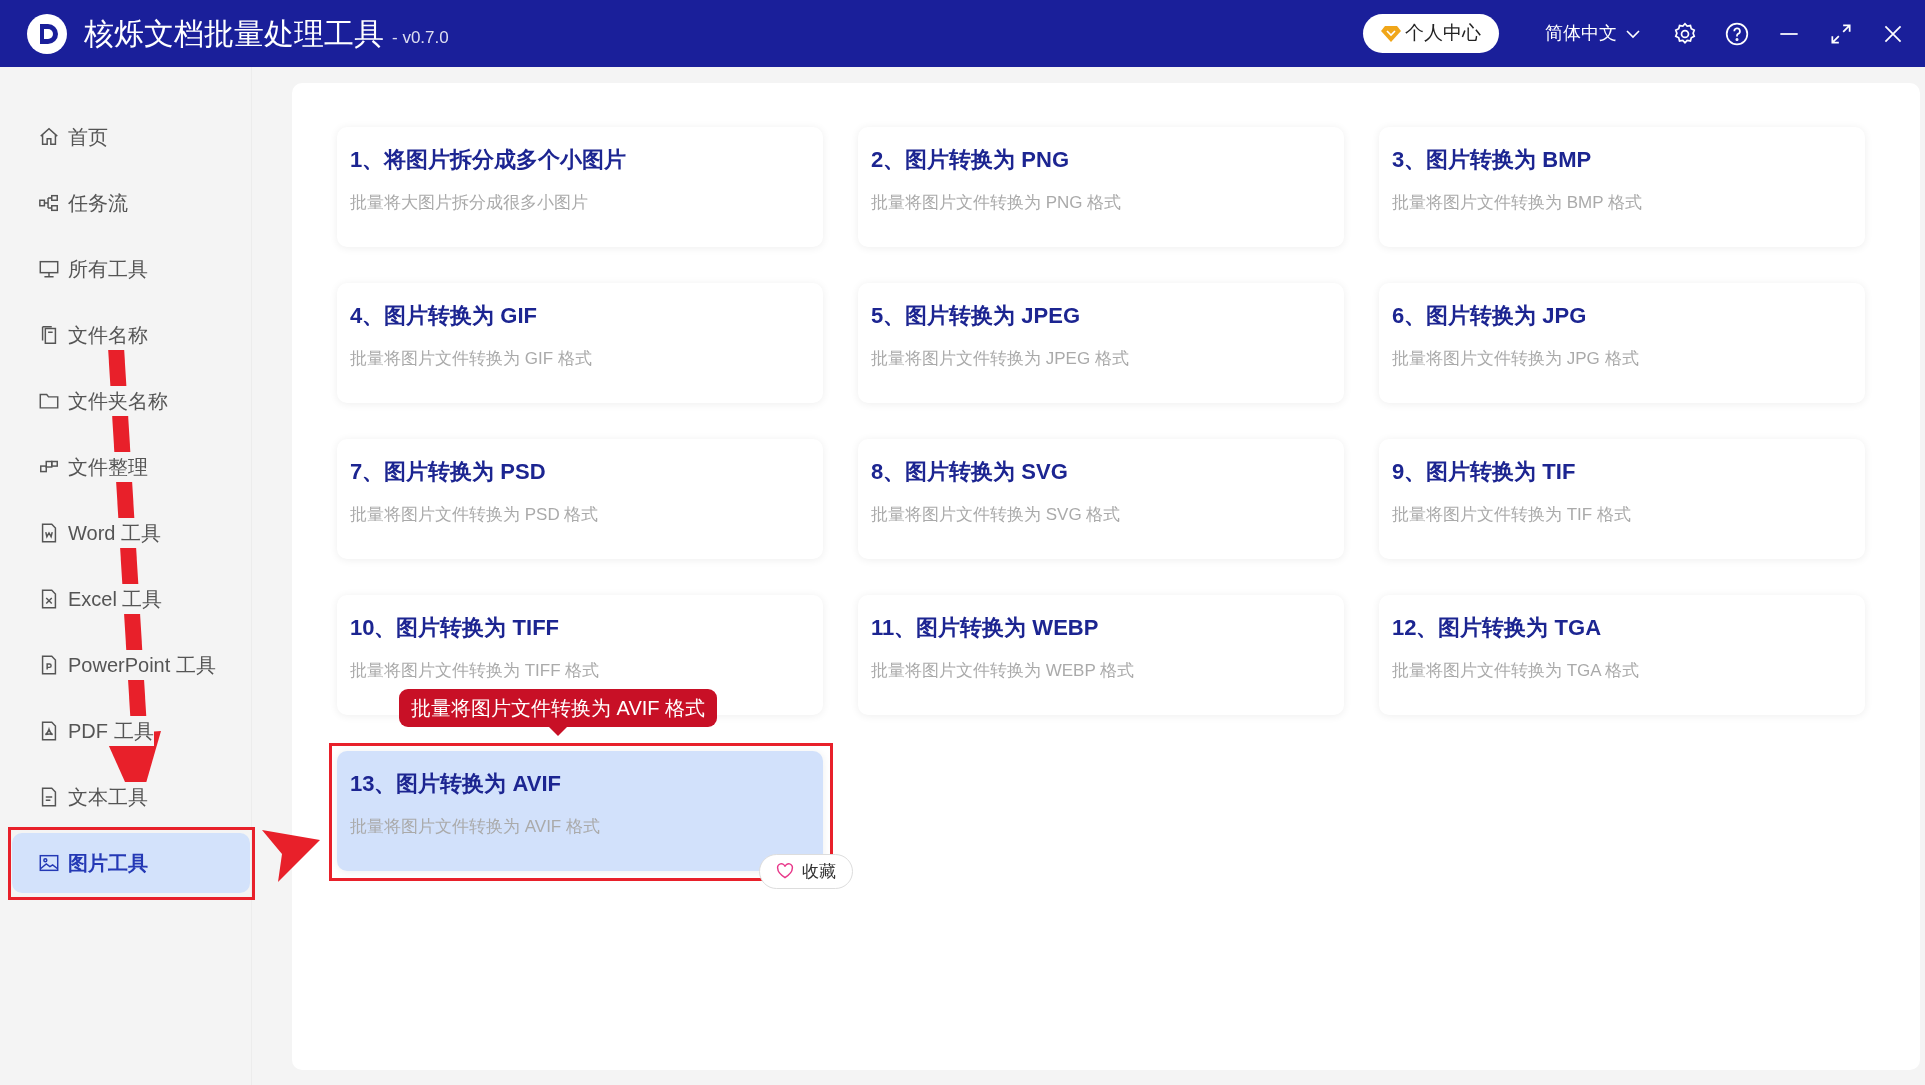 This screenshot has height=1085, width=1925. I want to click on tool-title: 4、图片转换为 GIF, so click(444, 316).